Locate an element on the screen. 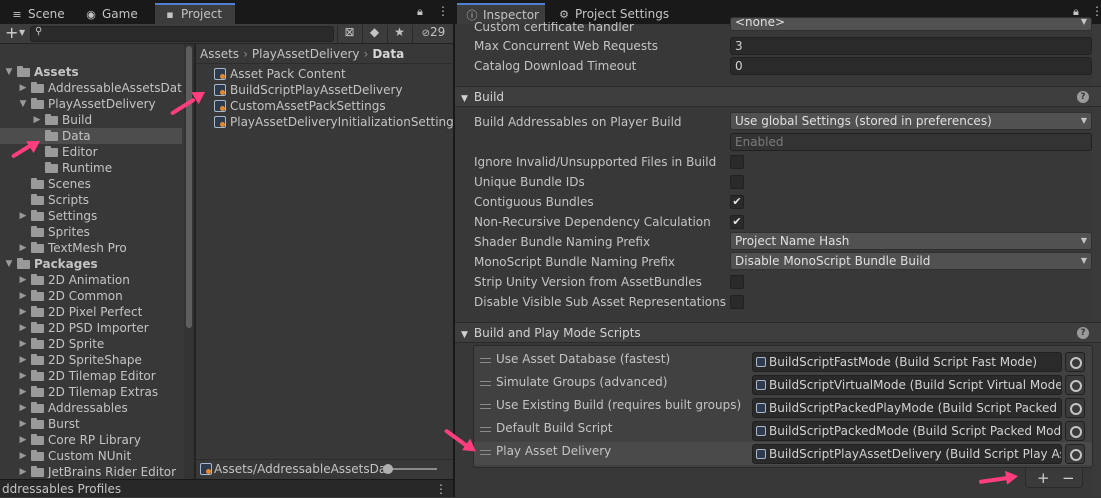  add-script-button: + is located at coordinates (1043, 478).